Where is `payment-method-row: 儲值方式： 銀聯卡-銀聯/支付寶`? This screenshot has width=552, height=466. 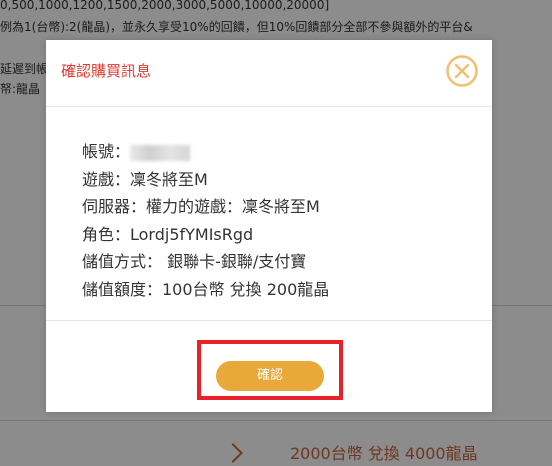 payment-method-row: 儲值方式： 銀聯卡-銀聯/支付寶 is located at coordinates (194, 261).